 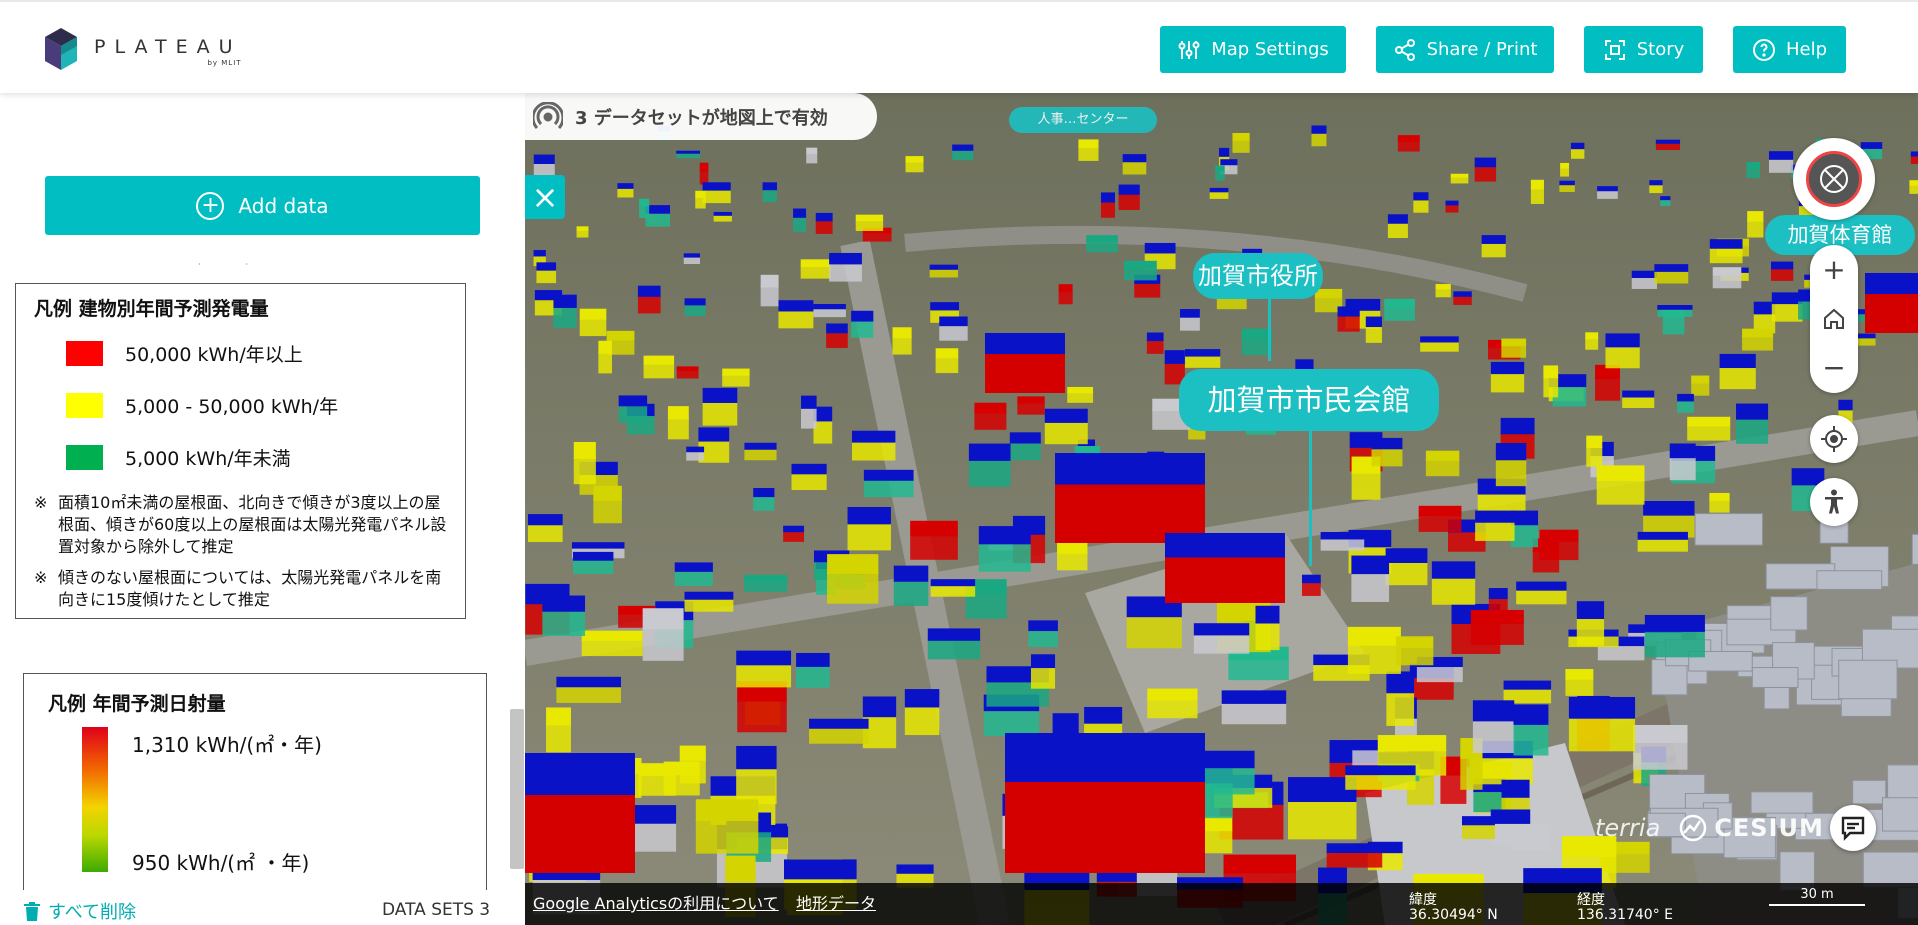 I want to click on my-location-button, so click(x=1834, y=439).